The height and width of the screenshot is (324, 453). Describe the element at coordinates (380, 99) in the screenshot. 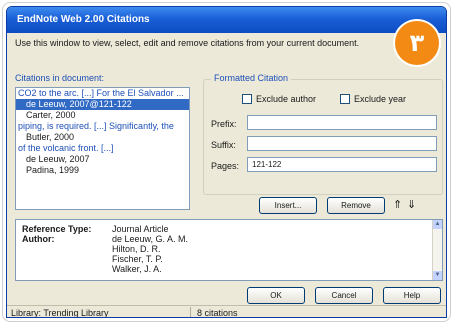

I see `exclude-year-label: Exclude year` at that location.